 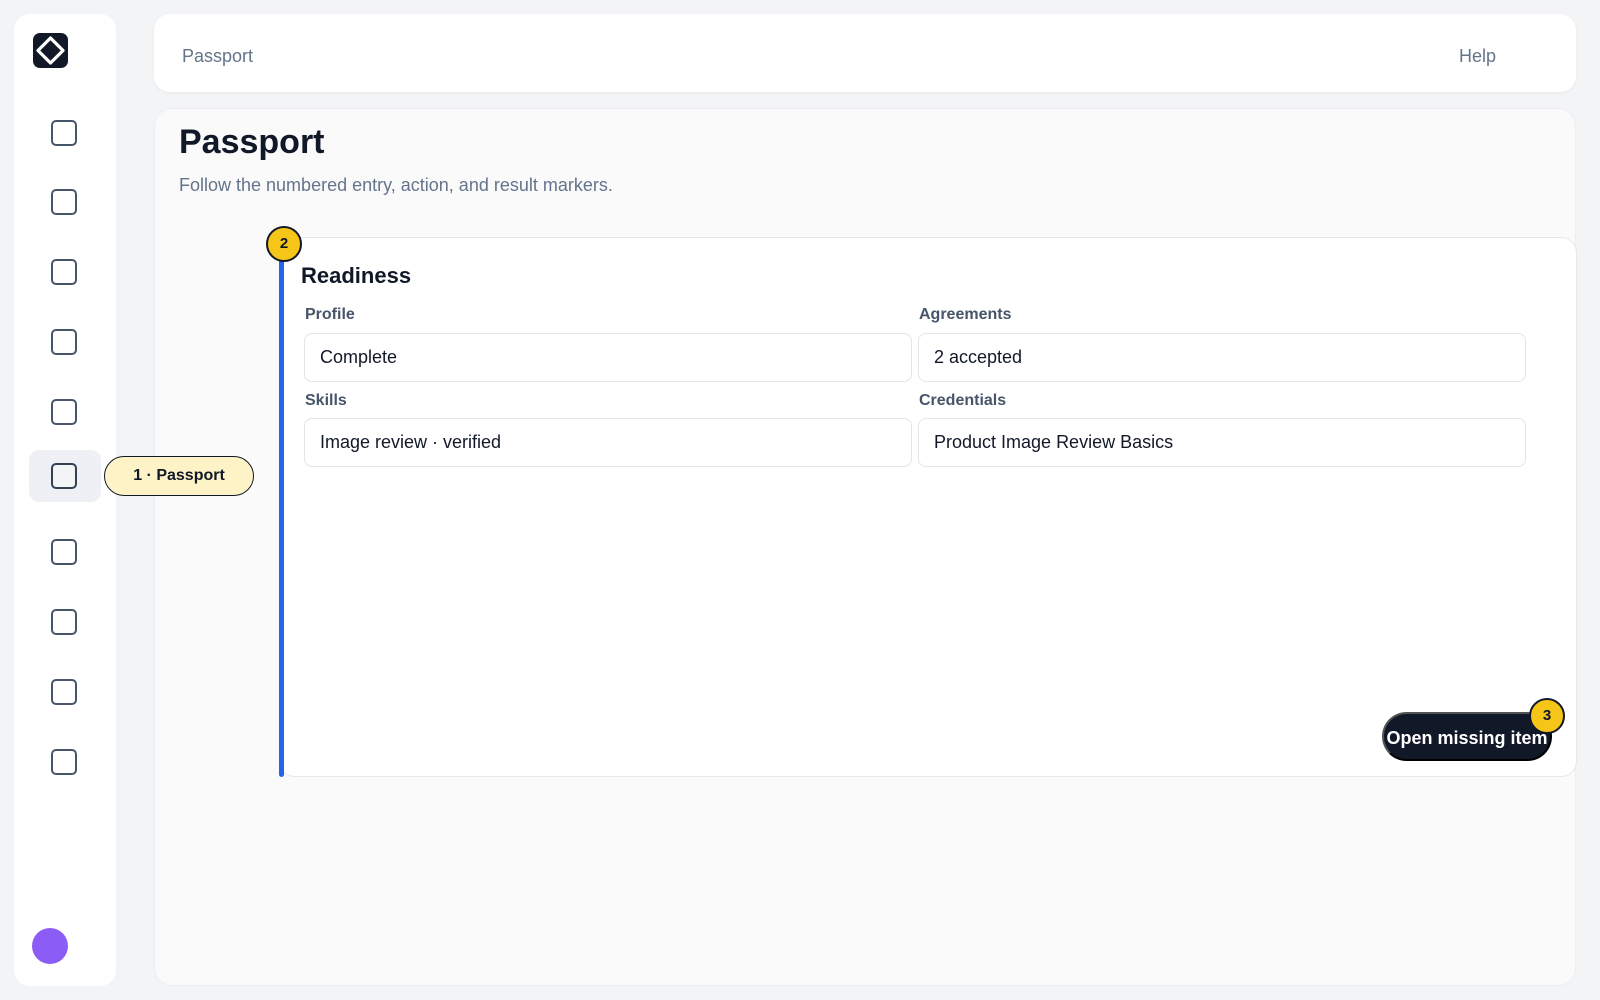 I want to click on sidebar-item-passport, so click(x=65, y=476).